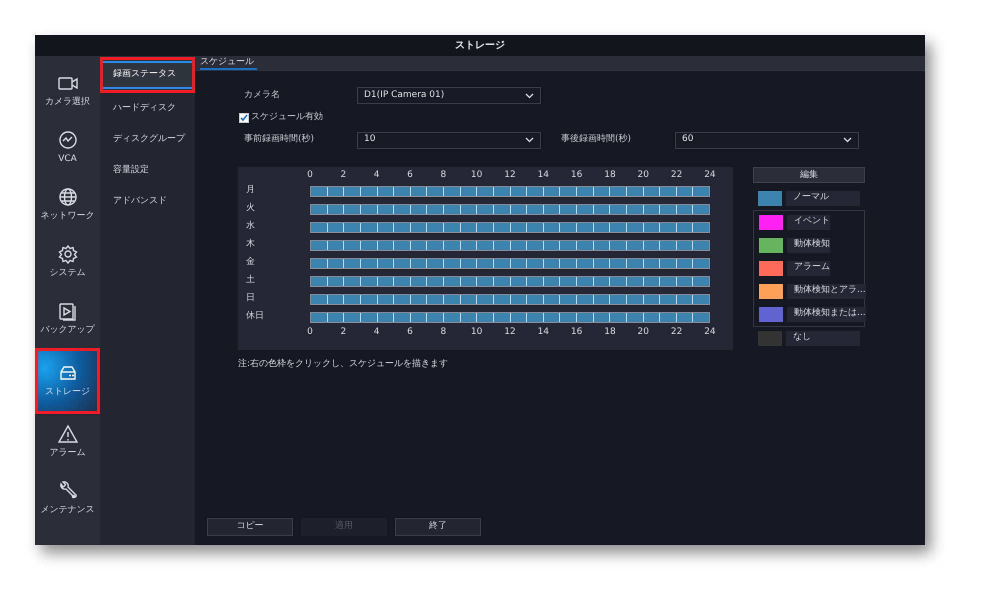 Image resolution: width=990 pixels, height=611 pixels. I want to click on field-value: 60, so click(688, 139).